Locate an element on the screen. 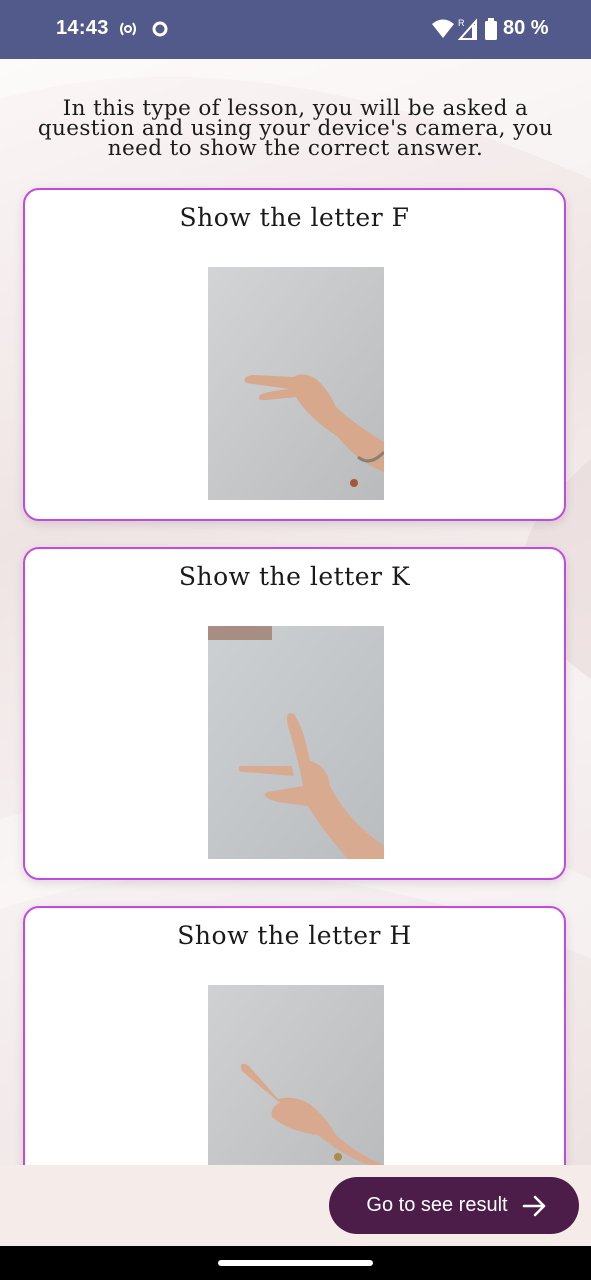 The height and width of the screenshot is (1280, 591). status-time: 14:43 is located at coordinates (82, 28).